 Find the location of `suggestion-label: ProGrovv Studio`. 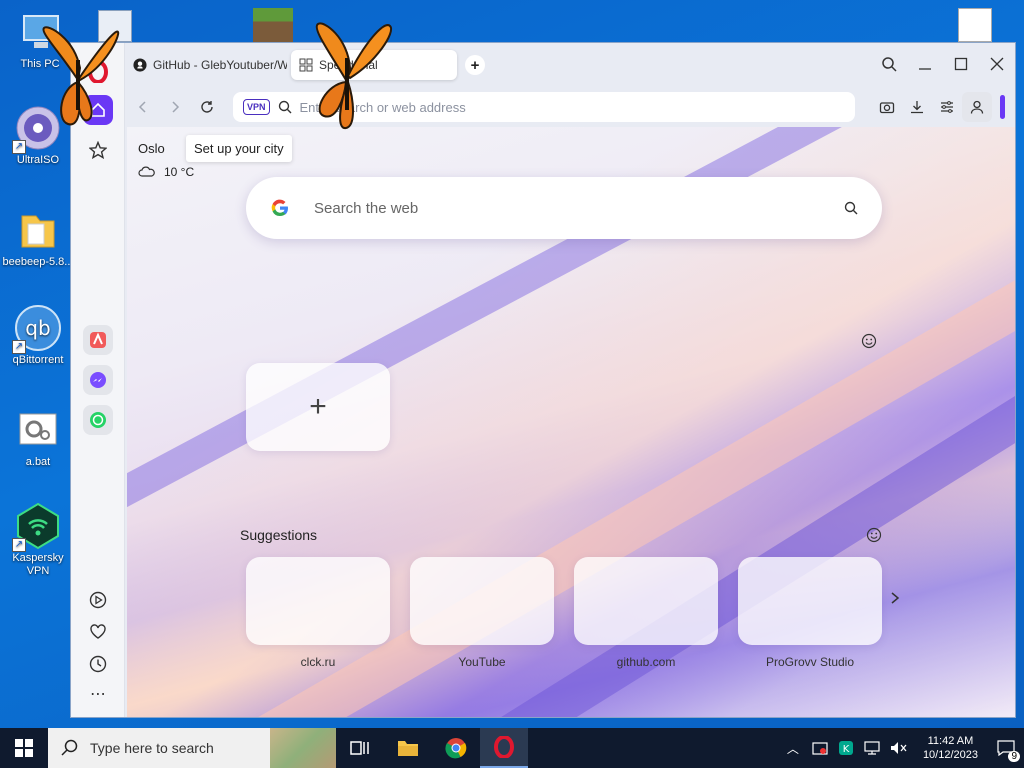

suggestion-label: ProGrovv Studio is located at coordinates (810, 662).